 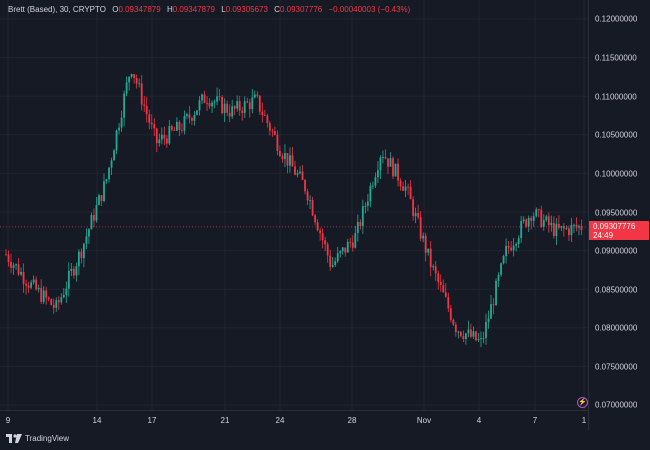 I want to click on tradingview-logo: TradingView, so click(x=37, y=438).